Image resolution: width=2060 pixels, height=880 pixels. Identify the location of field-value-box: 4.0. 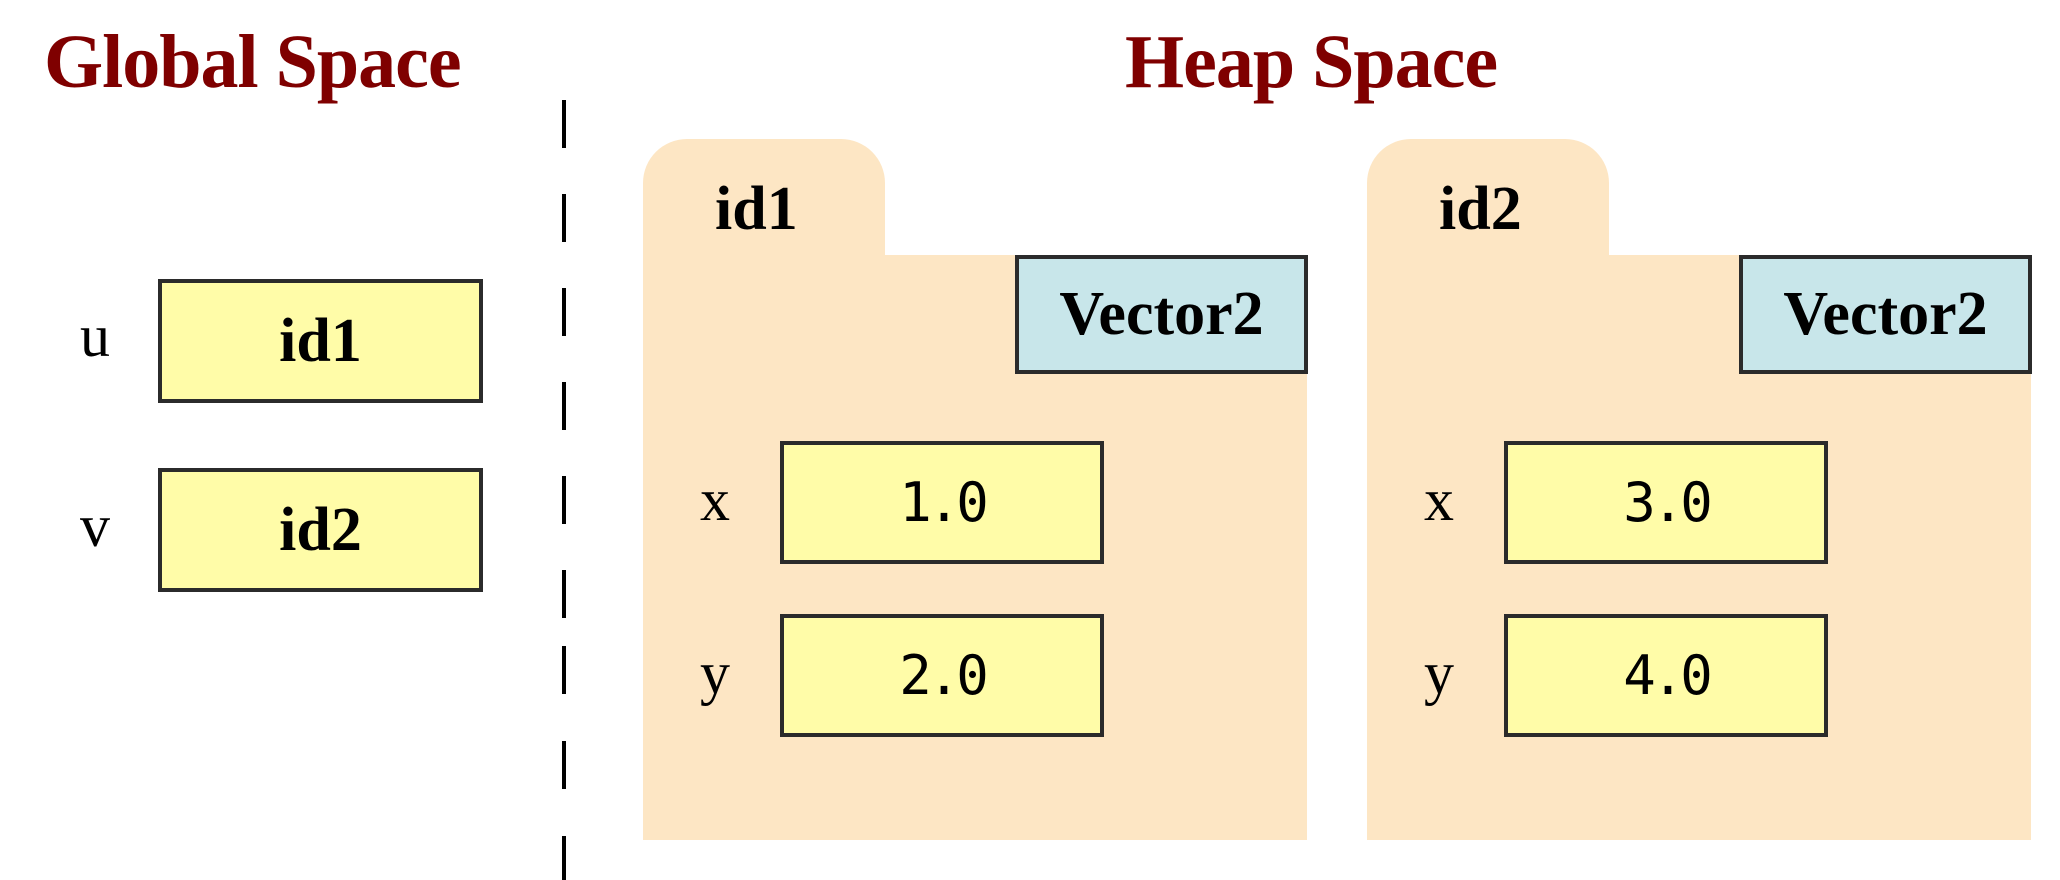
(1666, 675).